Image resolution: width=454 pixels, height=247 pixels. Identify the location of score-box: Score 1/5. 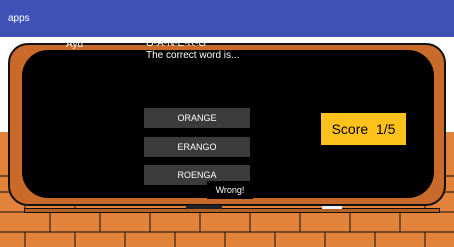
(363, 129).